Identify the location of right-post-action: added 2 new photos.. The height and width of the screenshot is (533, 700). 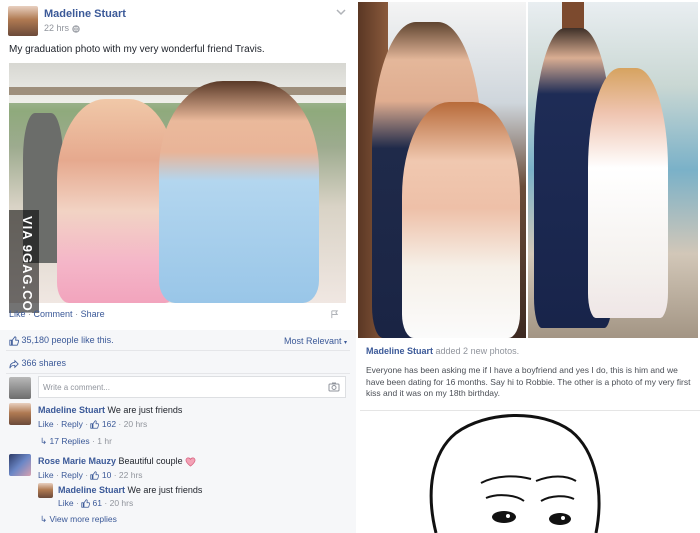
(477, 351).